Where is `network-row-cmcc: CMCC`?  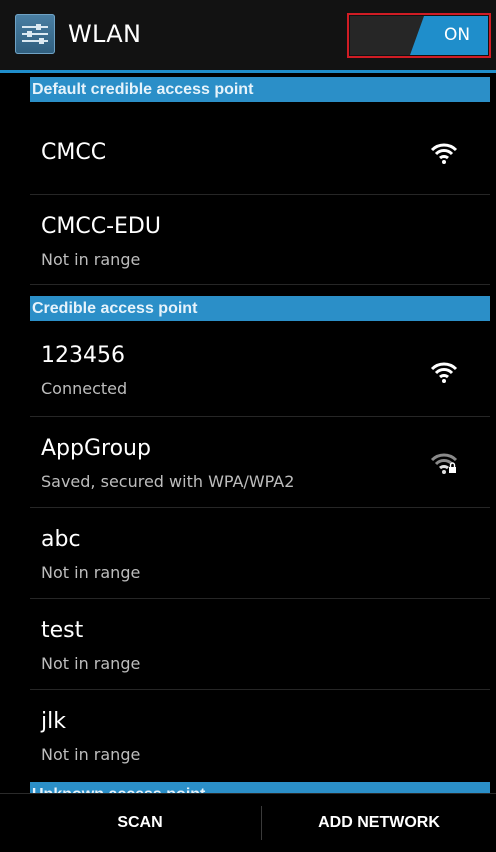
network-row-cmcc: CMCC is located at coordinates (260, 150).